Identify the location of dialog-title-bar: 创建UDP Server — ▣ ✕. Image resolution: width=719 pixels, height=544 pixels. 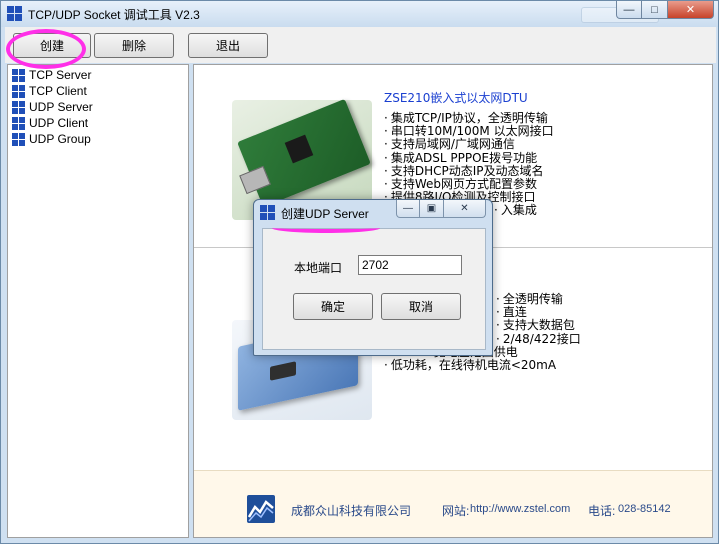
(373, 212).